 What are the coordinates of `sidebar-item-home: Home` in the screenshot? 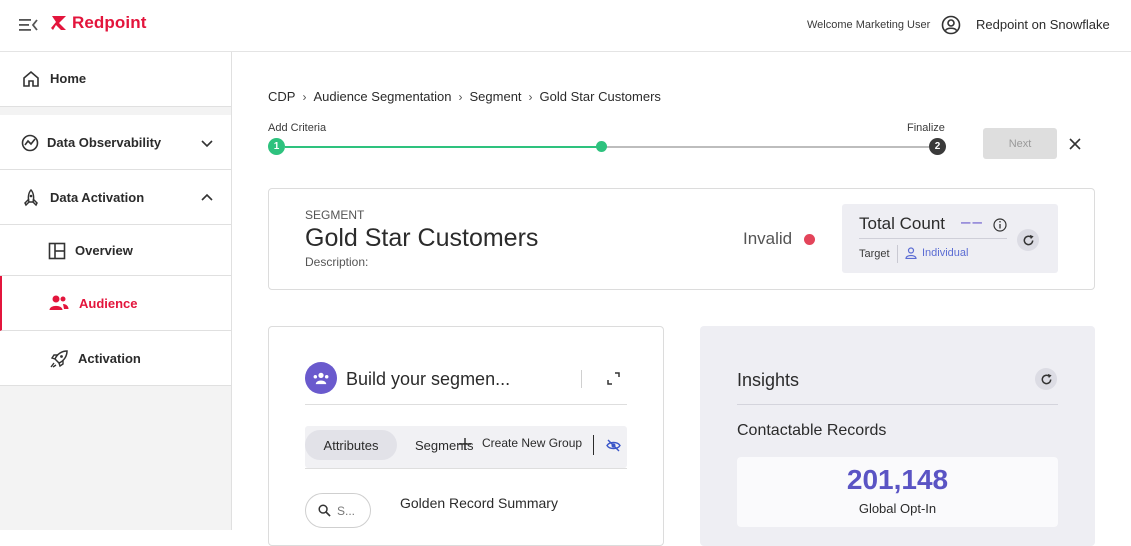 It's located at (115, 79).